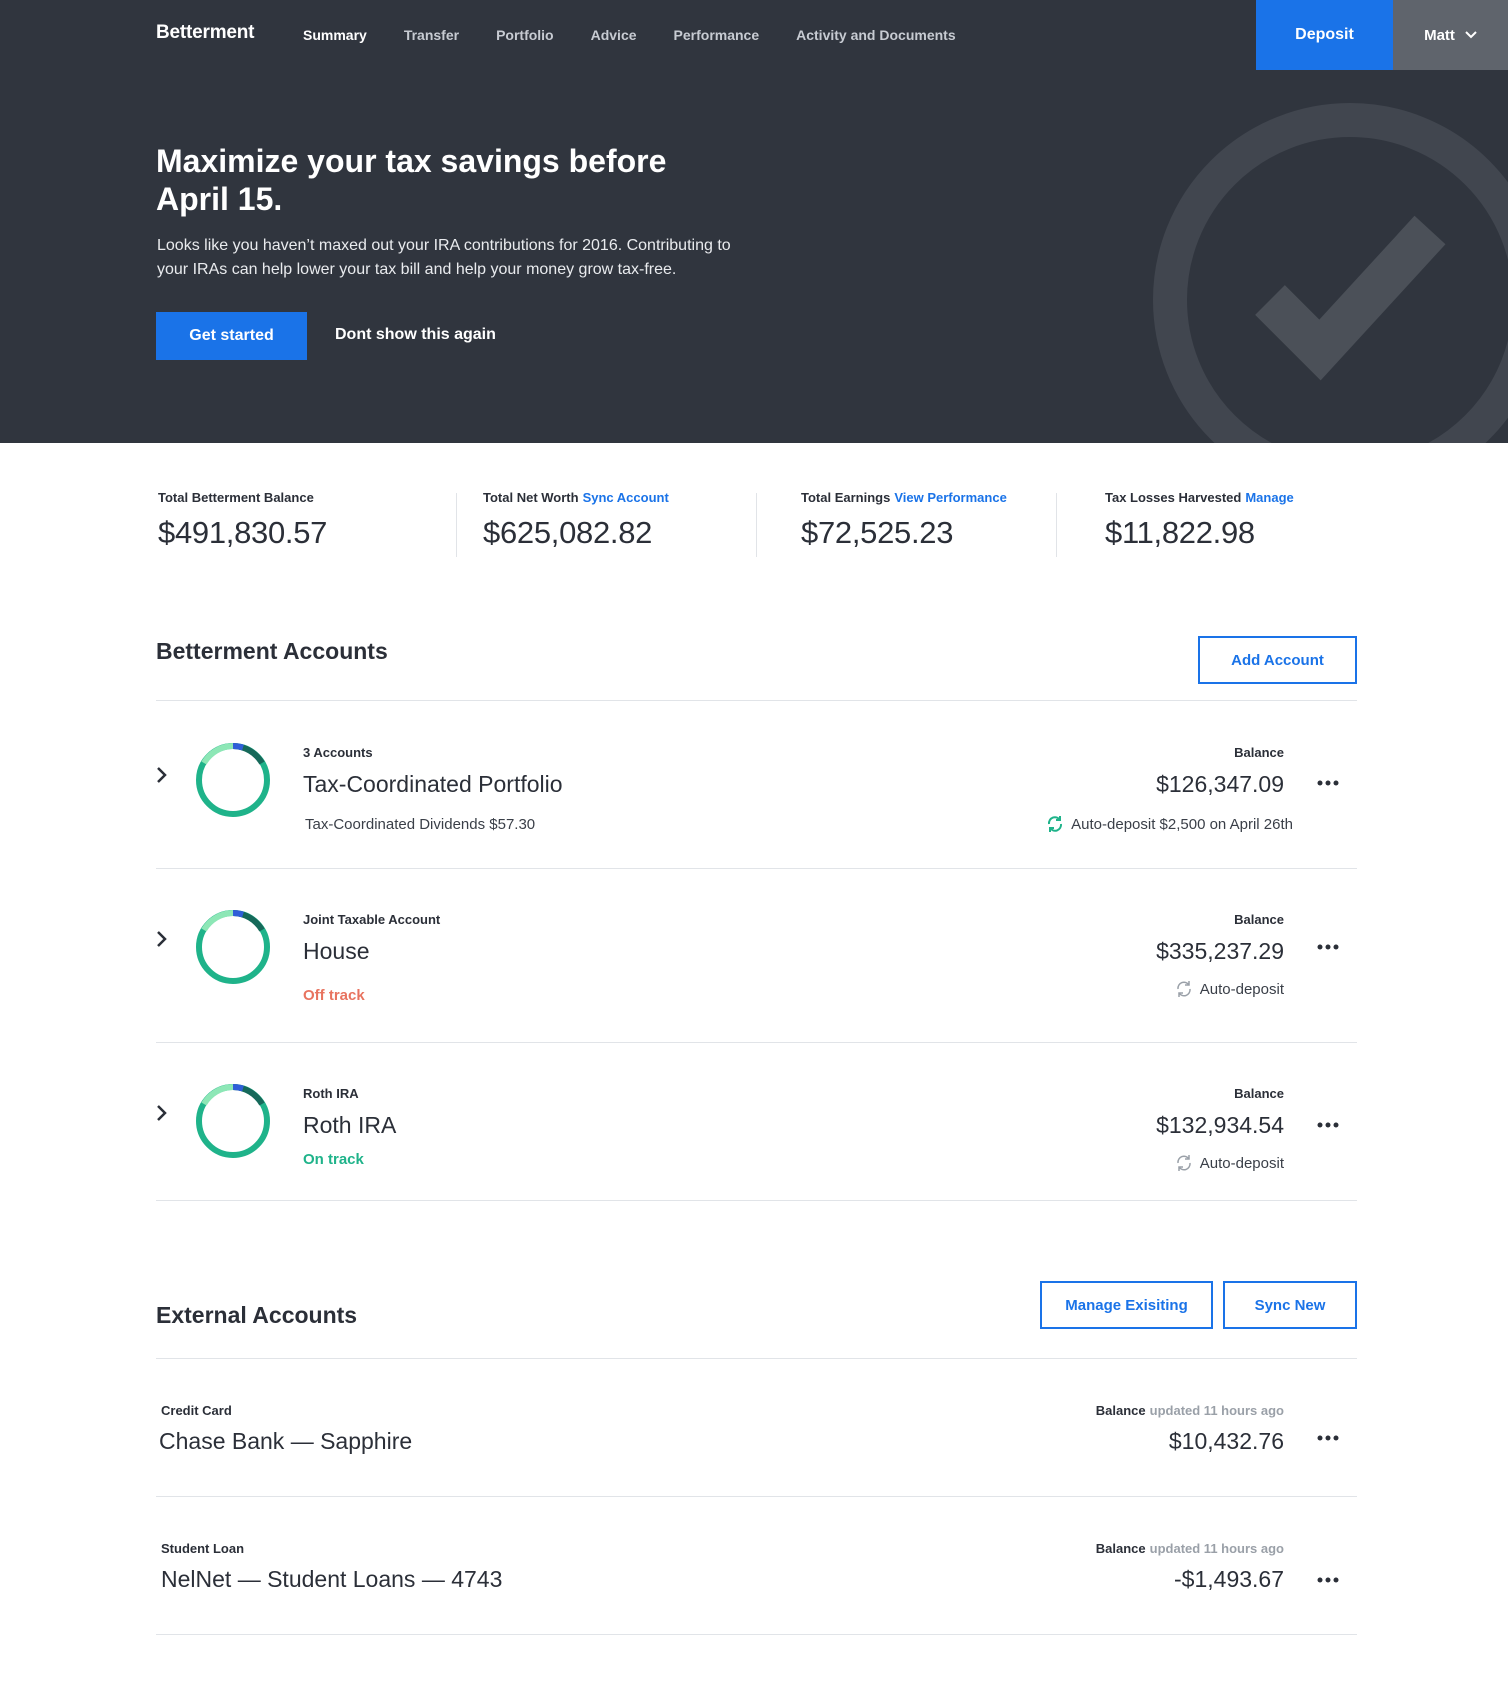 The image size is (1508, 1706). What do you see at coordinates (626, 497) in the screenshot?
I see `sync-account-link: Sync Account` at bounding box center [626, 497].